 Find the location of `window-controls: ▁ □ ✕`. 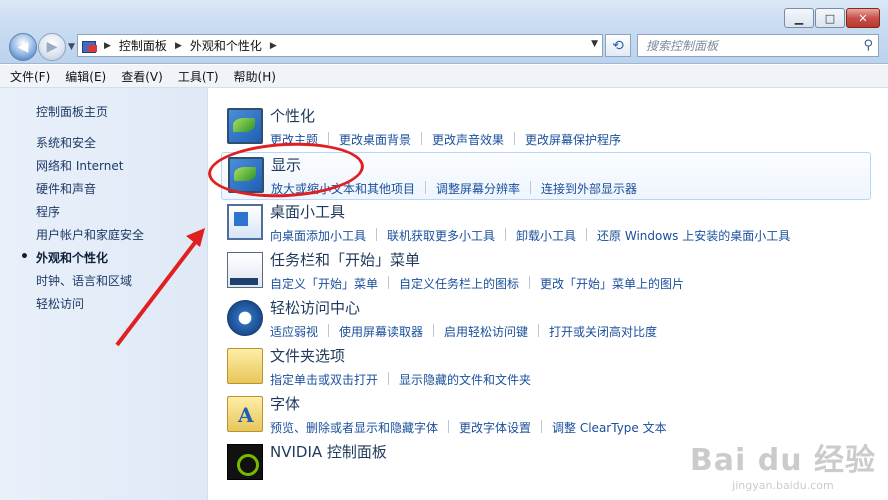

window-controls: ▁ □ ✕ is located at coordinates (832, 18).